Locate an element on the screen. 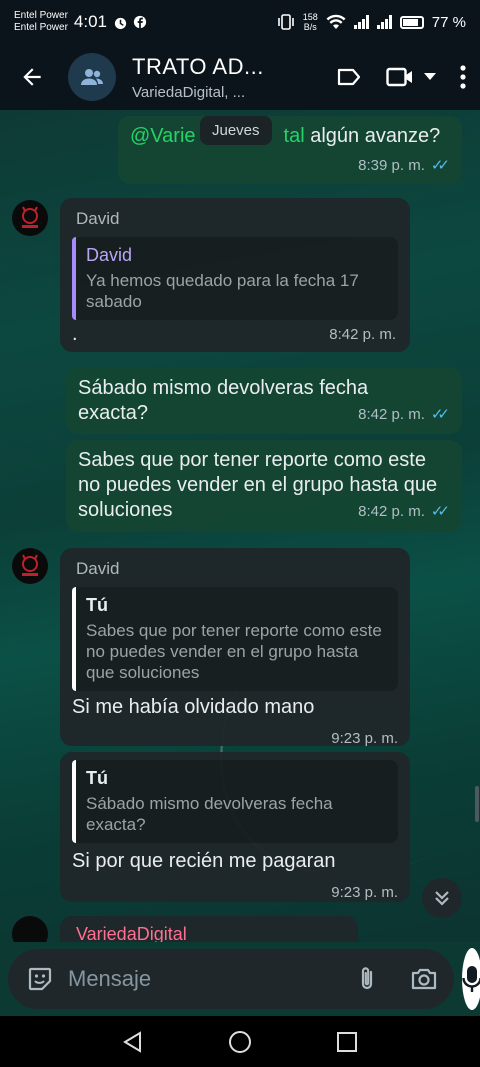 Image resolution: width=480 pixels, height=1067 pixels. label-icon is located at coordinates (349, 77).